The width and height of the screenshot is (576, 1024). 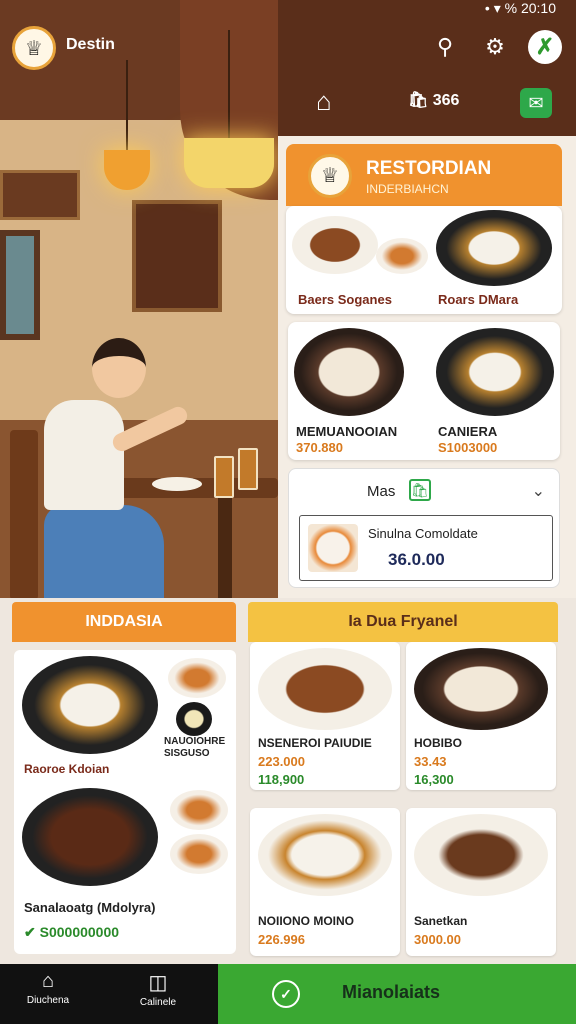 I want to click on dish-name: Roars DMara, so click(x=478, y=299).